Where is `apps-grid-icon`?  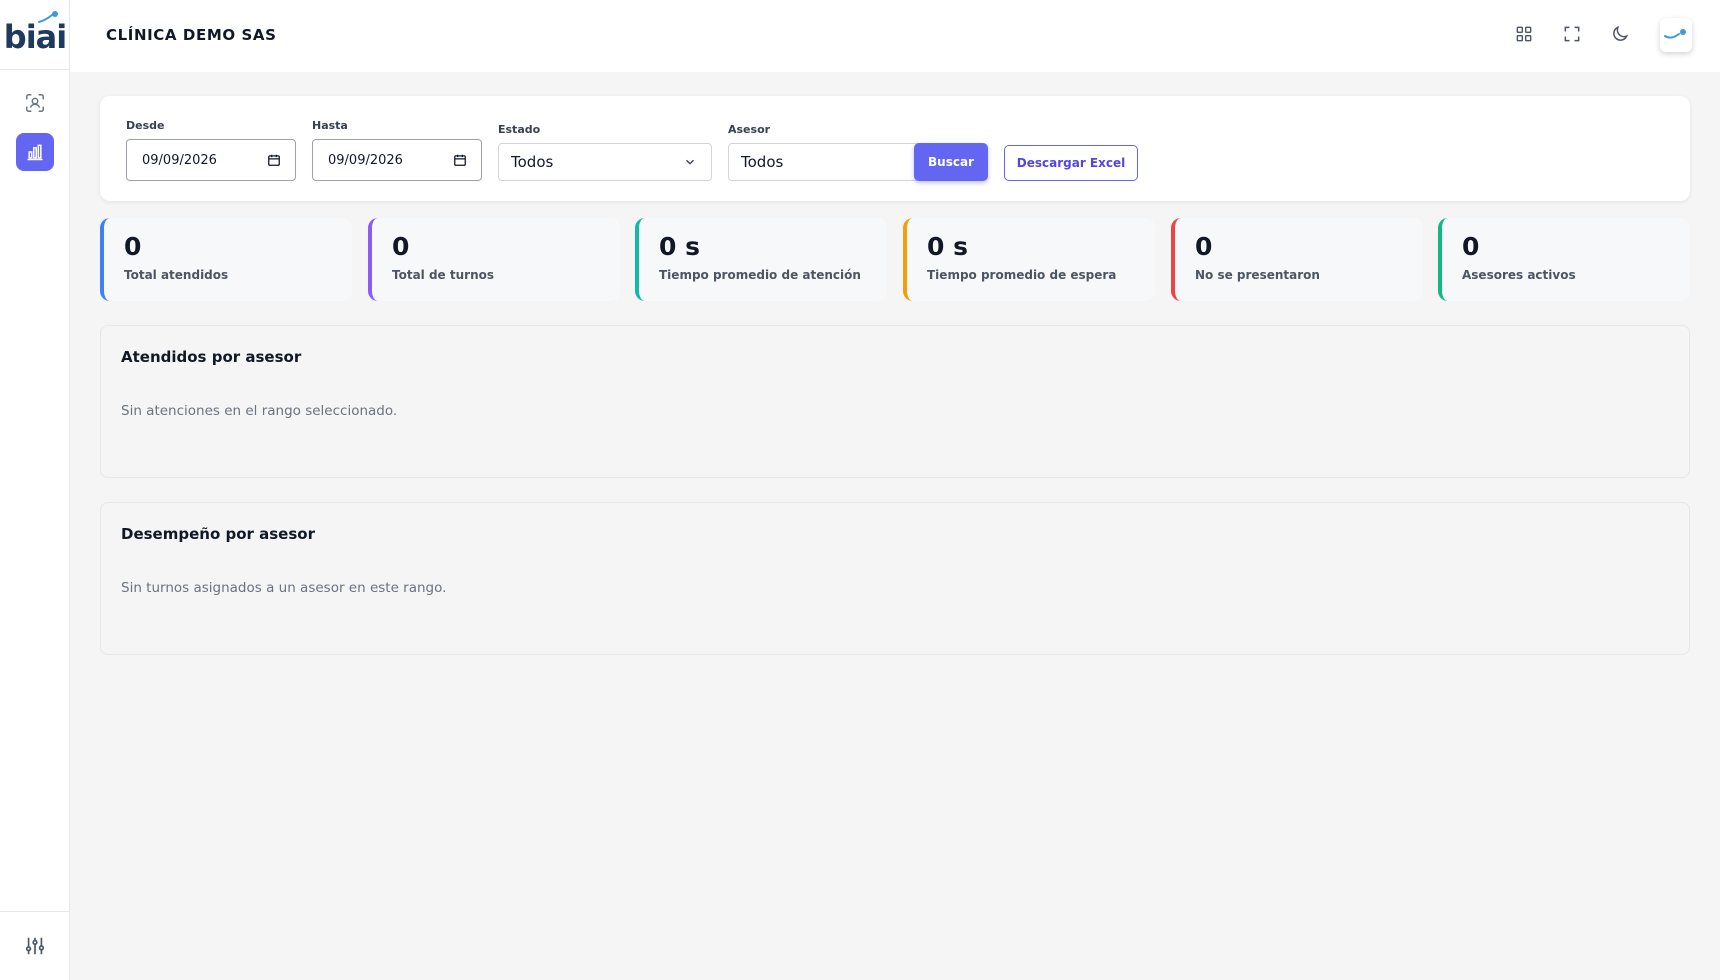
apps-grid-icon is located at coordinates (1524, 34).